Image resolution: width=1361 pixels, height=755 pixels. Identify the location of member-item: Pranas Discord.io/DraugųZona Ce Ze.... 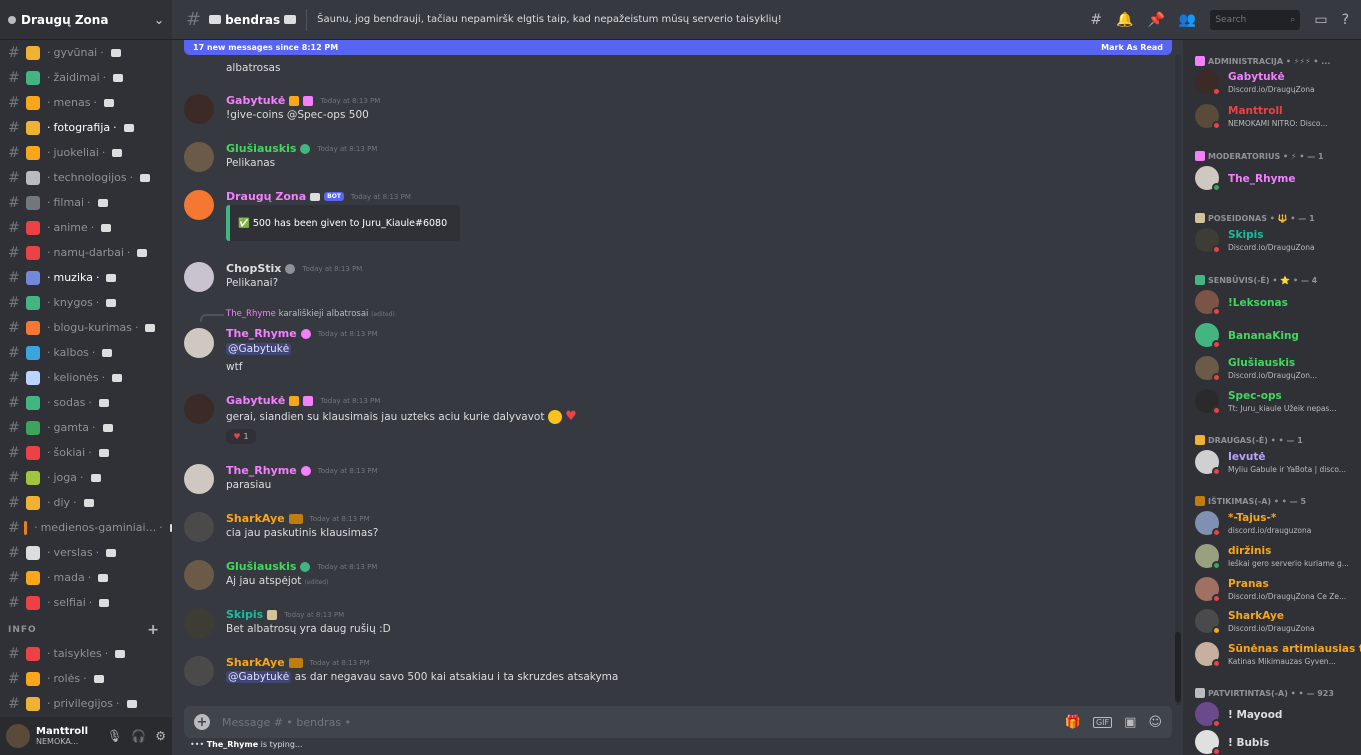
(1276, 590).